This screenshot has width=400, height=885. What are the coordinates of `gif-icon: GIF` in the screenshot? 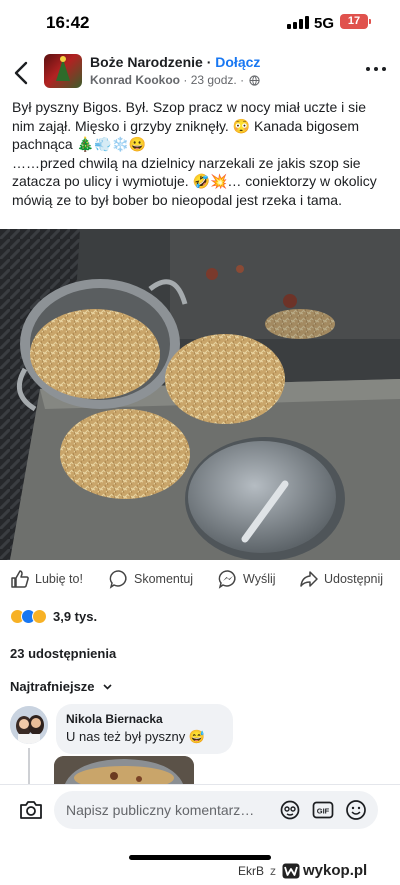 It's located at (323, 810).